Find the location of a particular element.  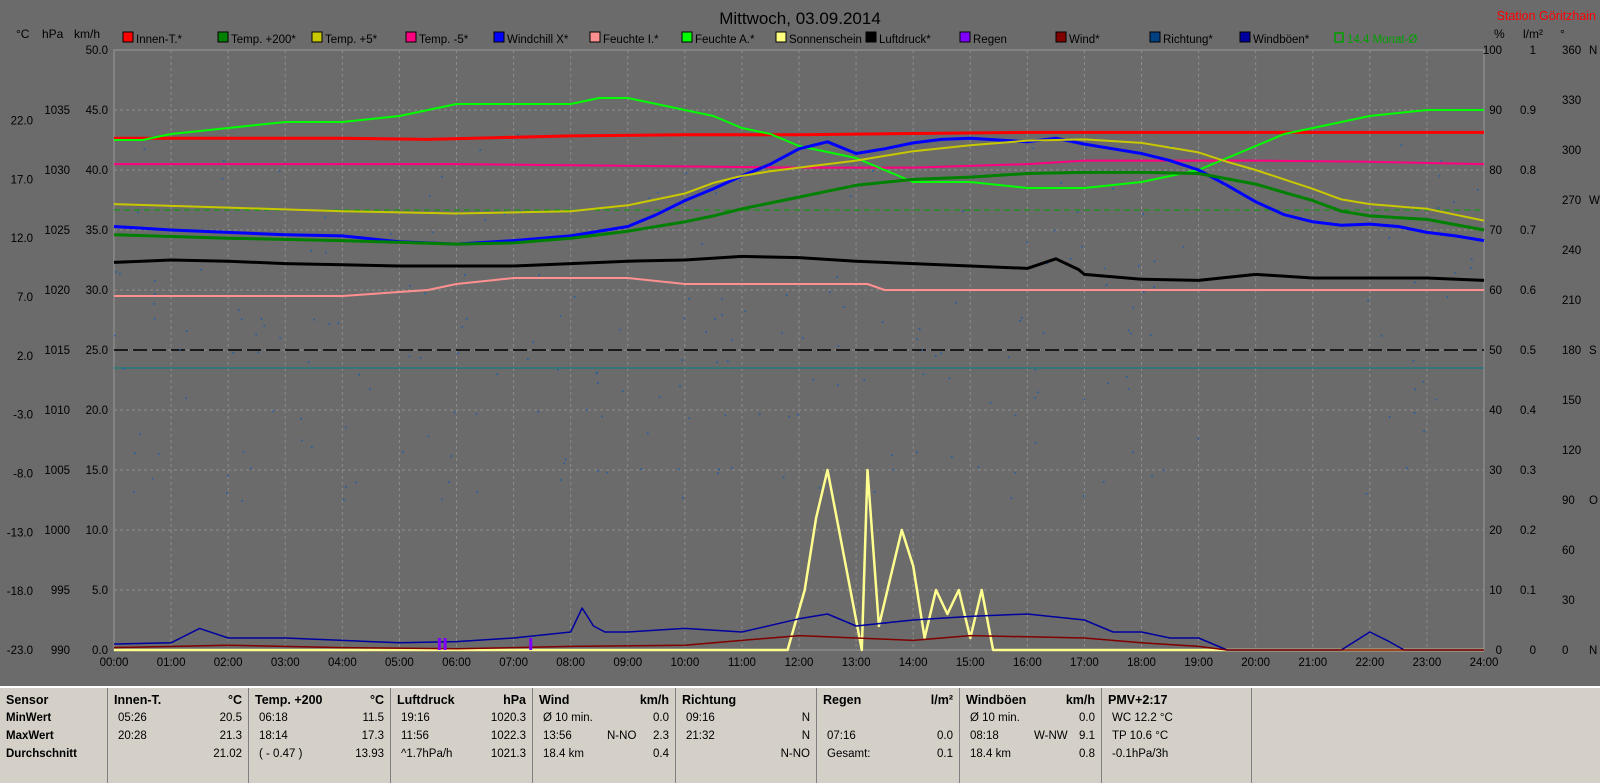

legend-label: Regen is located at coordinates (990, 40).